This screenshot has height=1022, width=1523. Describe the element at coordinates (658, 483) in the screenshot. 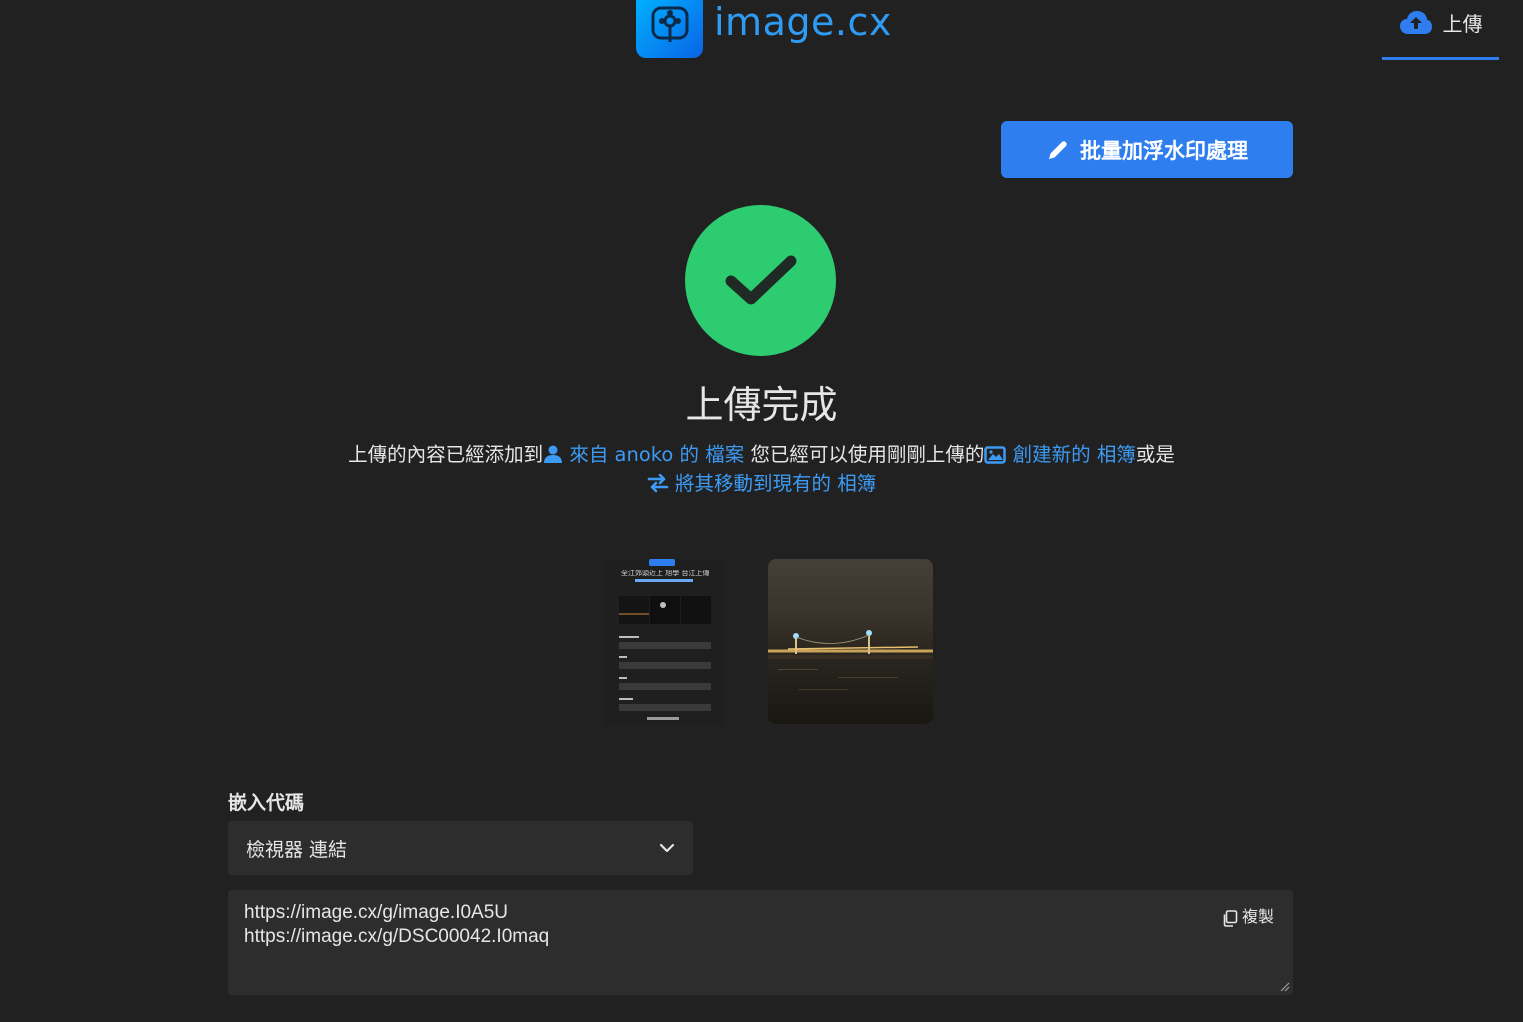

I see `arrows-exchange-icon` at that location.